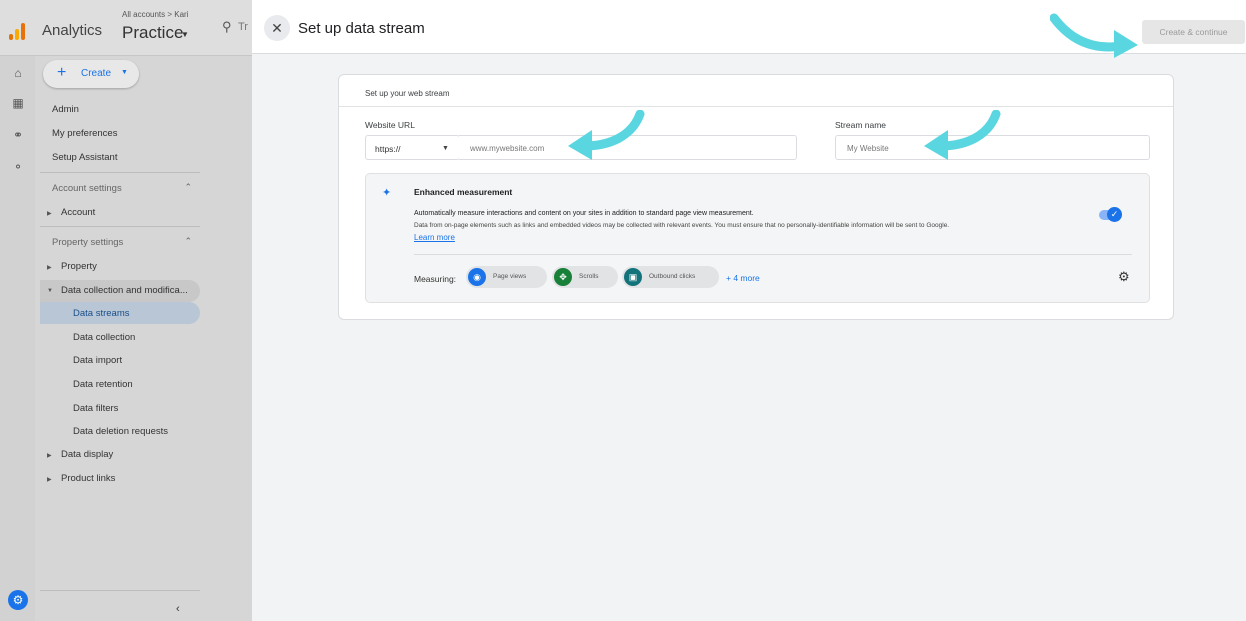  Describe the element at coordinates (96, 73) in the screenshot. I see `create-button-label: Create` at that location.